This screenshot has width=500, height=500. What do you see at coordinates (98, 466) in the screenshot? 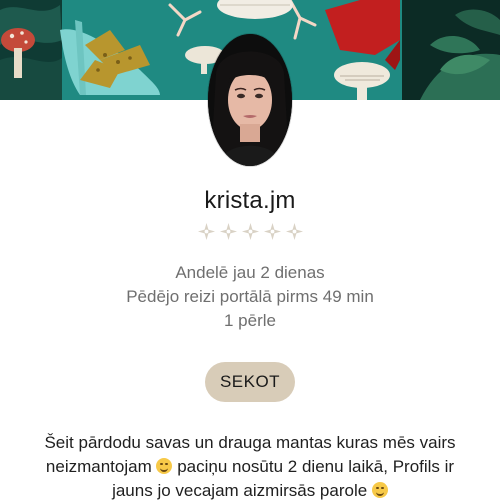
I see `bio-text: neizmantojam` at bounding box center [98, 466].